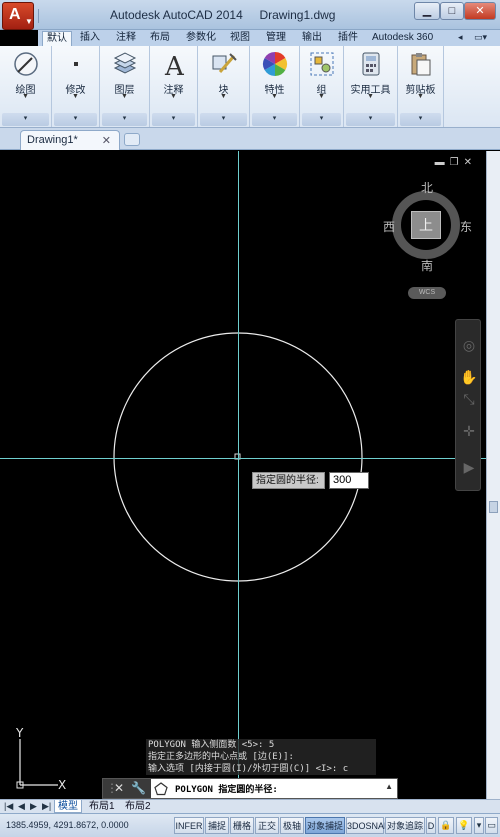 Image resolution: width=500 pixels, height=837 pixels. Describe the element at coordinates (469, 377) in the screenshot. I see `pan-icon: ✋` at that location.